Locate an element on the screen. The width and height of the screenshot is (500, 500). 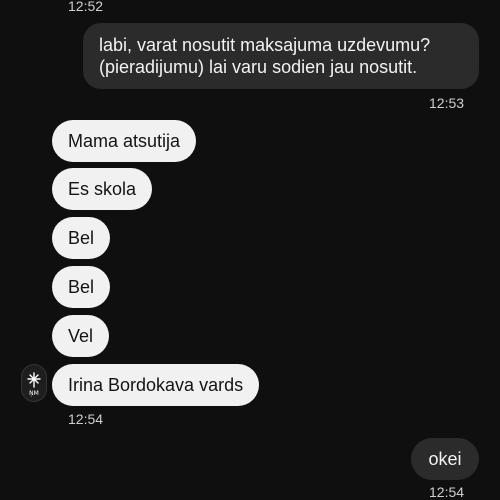
incoming-message-bubble: Irina Bordokava vards is located at coordinates (156, 385).